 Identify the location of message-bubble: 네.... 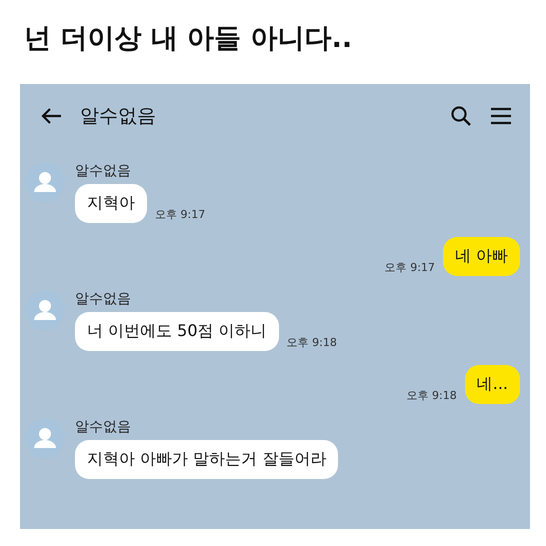
(492, 384).